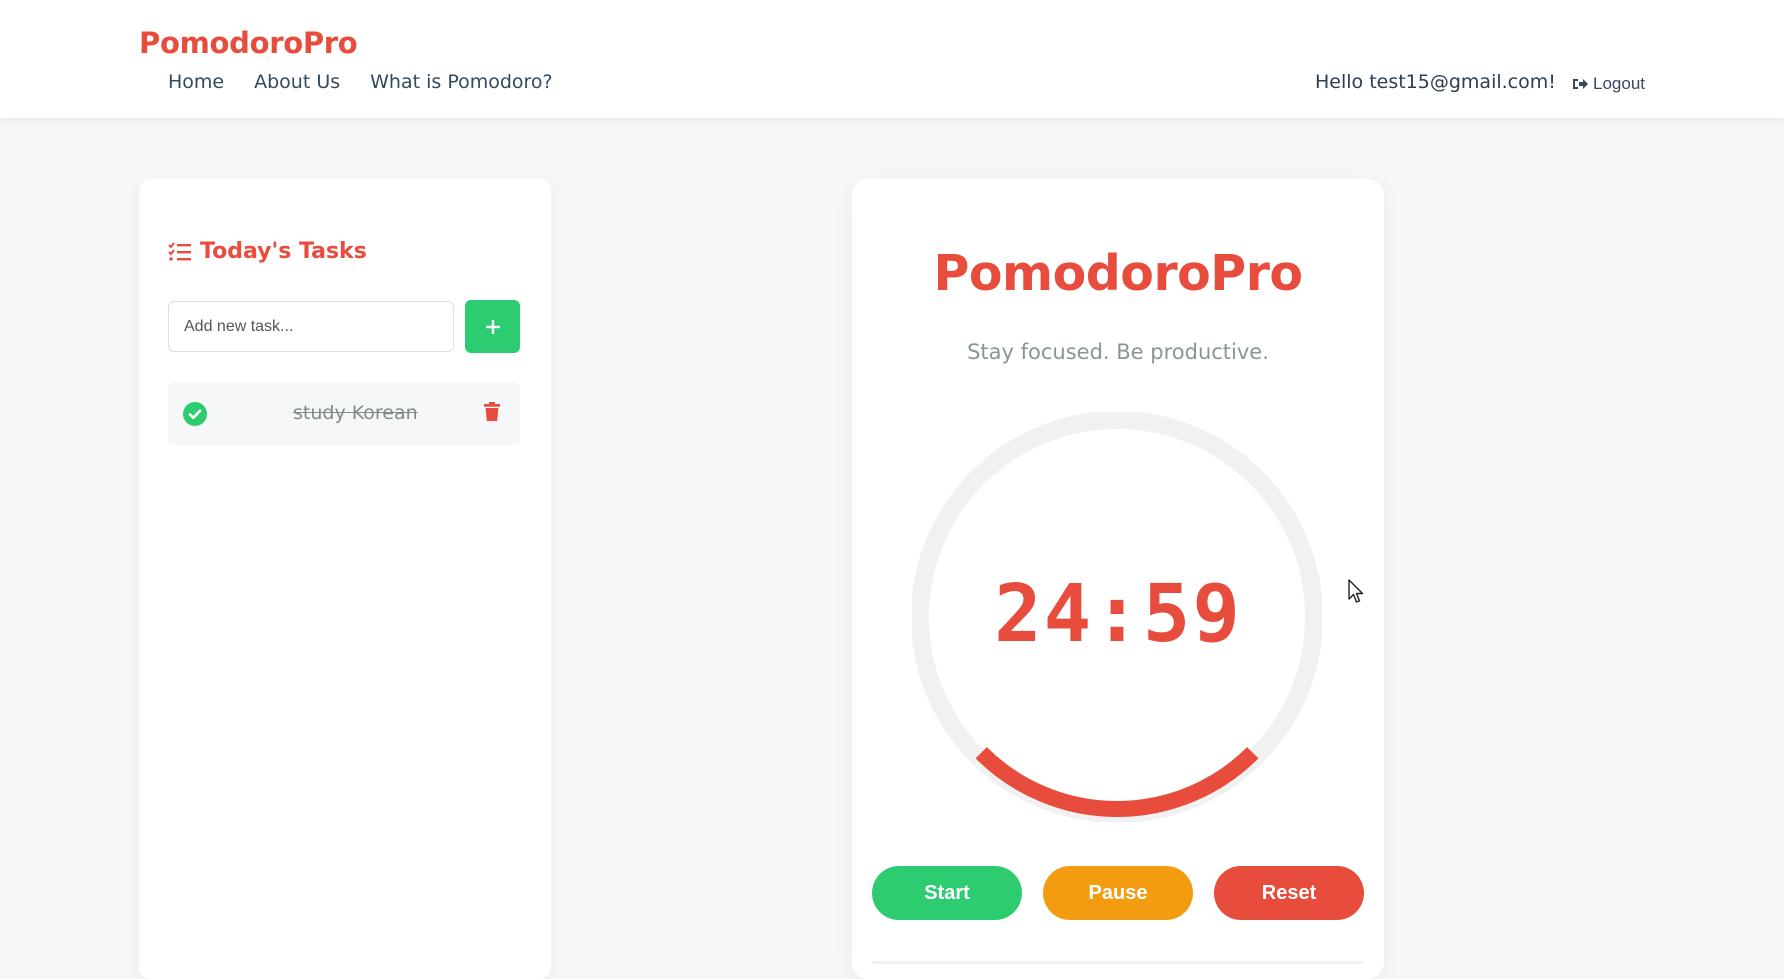 Image resolution: width=1784 pixels, height=979 pixels. Describe the element at coordinates (1118, 352) in the screenshot. I see `timer-subtitle: Stay focused. Be productive.` at that location.